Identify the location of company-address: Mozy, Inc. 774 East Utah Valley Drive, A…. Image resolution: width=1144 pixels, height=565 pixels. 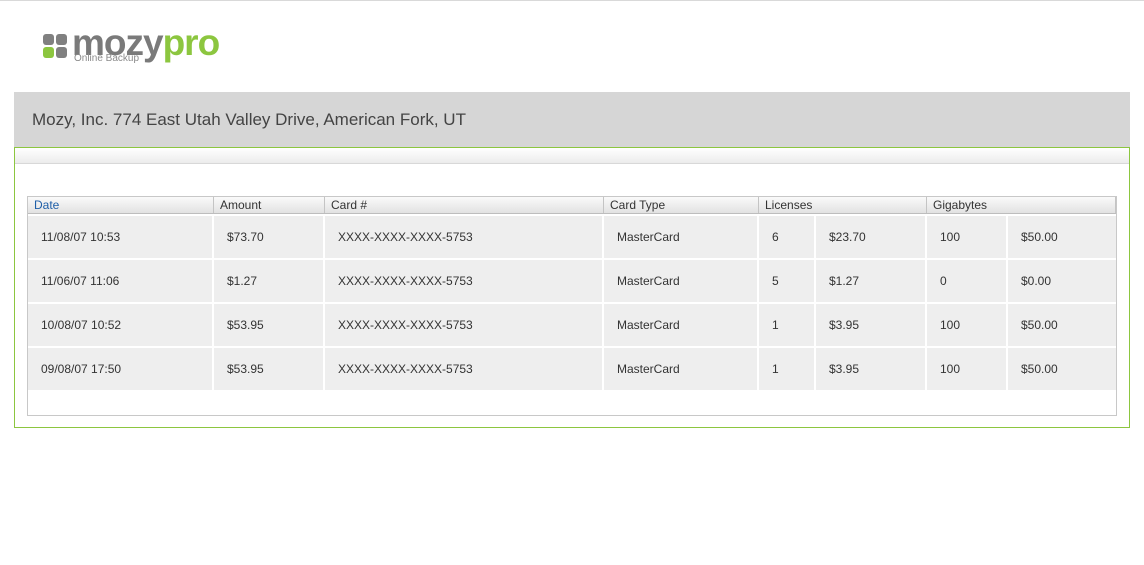
(249, 119).